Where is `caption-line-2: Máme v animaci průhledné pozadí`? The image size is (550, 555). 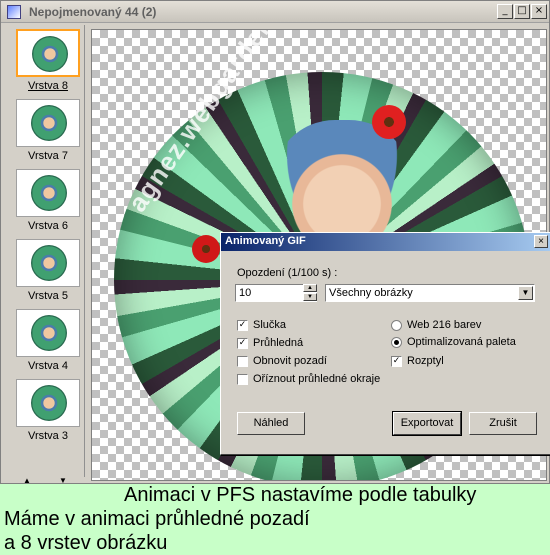 caption-line-2: Máme v animaci průhledné pozadí is located at coordinates (157, 519).